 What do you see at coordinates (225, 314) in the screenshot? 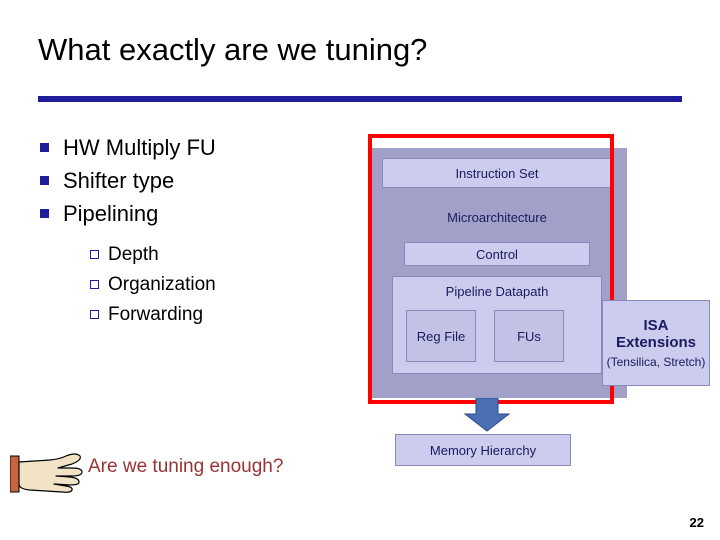
I see `list-item: Forwarding` at bounding box center [225, 314].